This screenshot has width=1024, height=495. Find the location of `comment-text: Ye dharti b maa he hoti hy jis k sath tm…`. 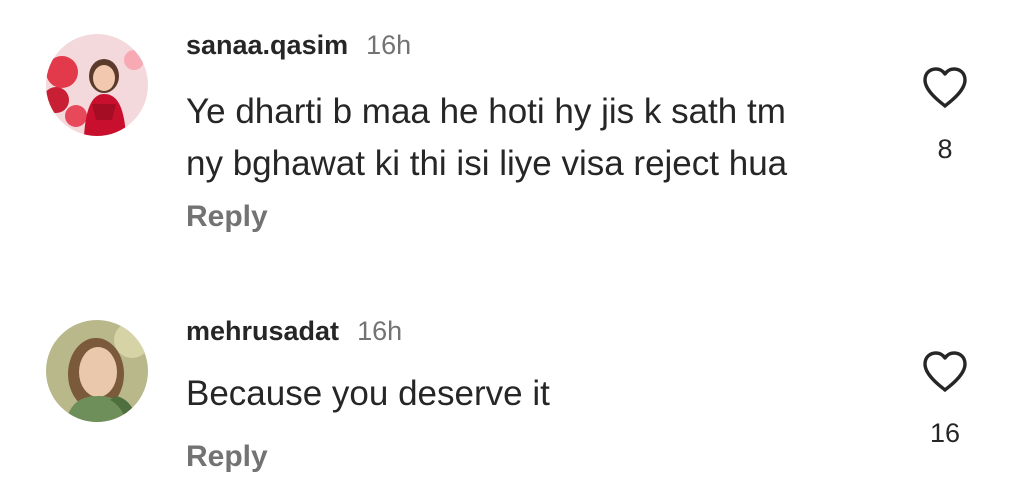

comment-text: Ye dharti b maa he hoti hy jis k sath tm… is located at coordinates (536, 138).